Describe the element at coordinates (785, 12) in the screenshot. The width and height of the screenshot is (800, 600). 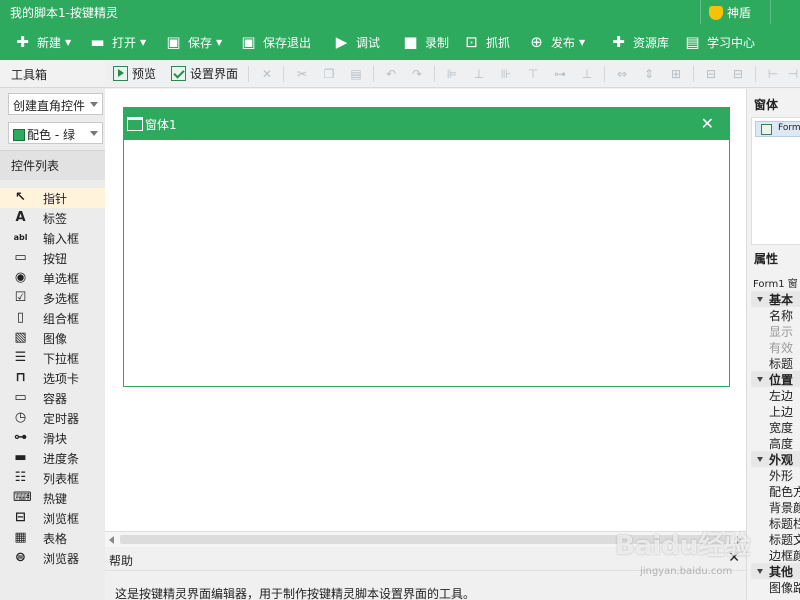
I see `window-control-button` at that location.